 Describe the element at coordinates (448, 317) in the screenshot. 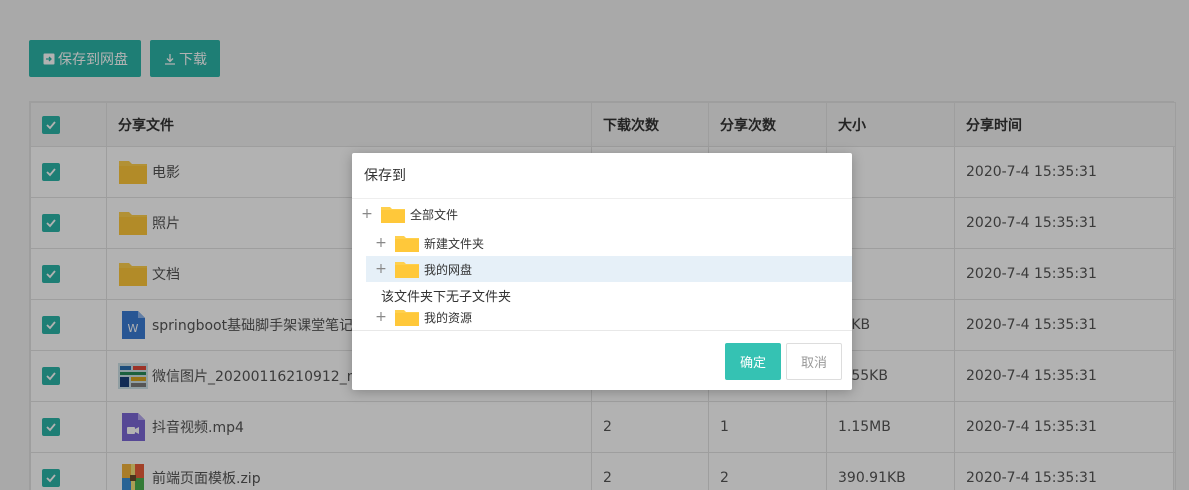

I see `tree-node-label: 我的资源` at that location.